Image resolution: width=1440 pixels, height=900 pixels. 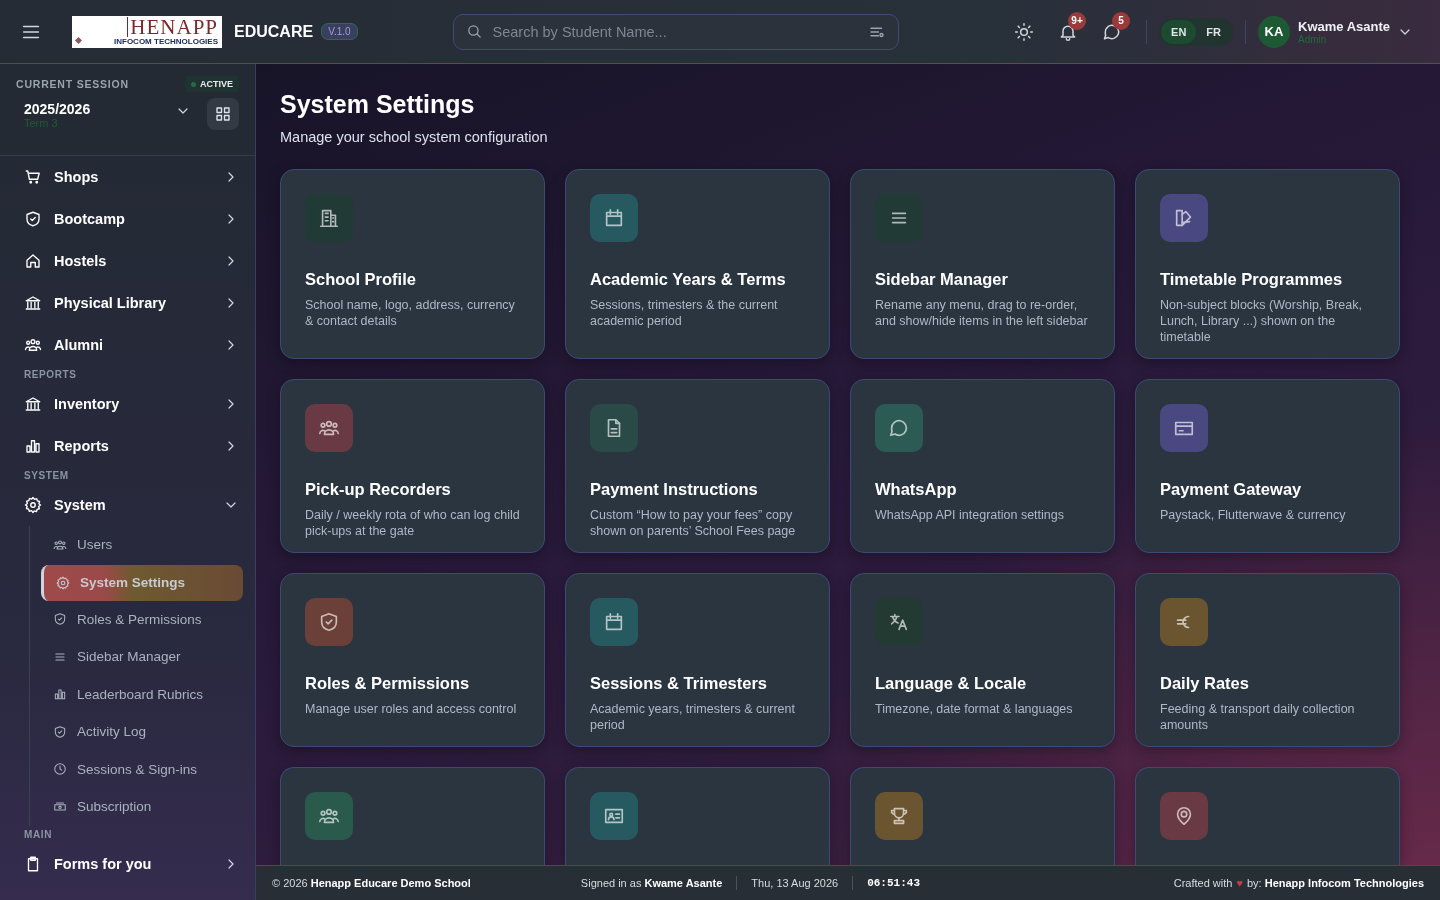 I want to click on date-text: Thu, 13 Aug 2026, so click(x=795, y=883).